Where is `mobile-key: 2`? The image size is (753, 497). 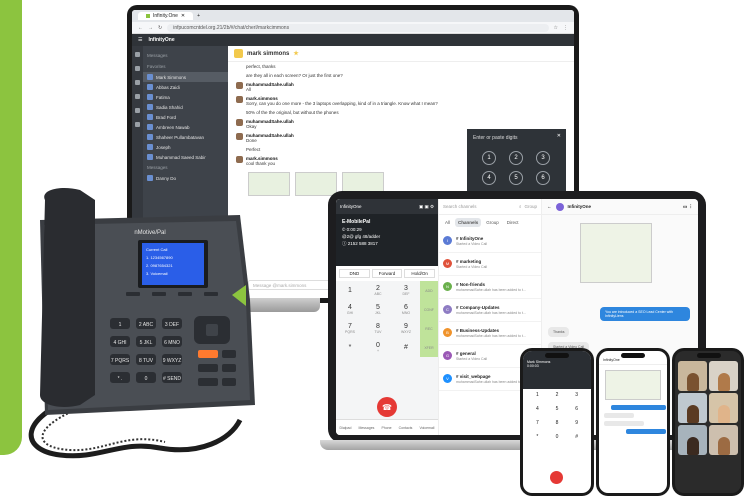 mobile-key: 2 is located at coordinates (557, 398).